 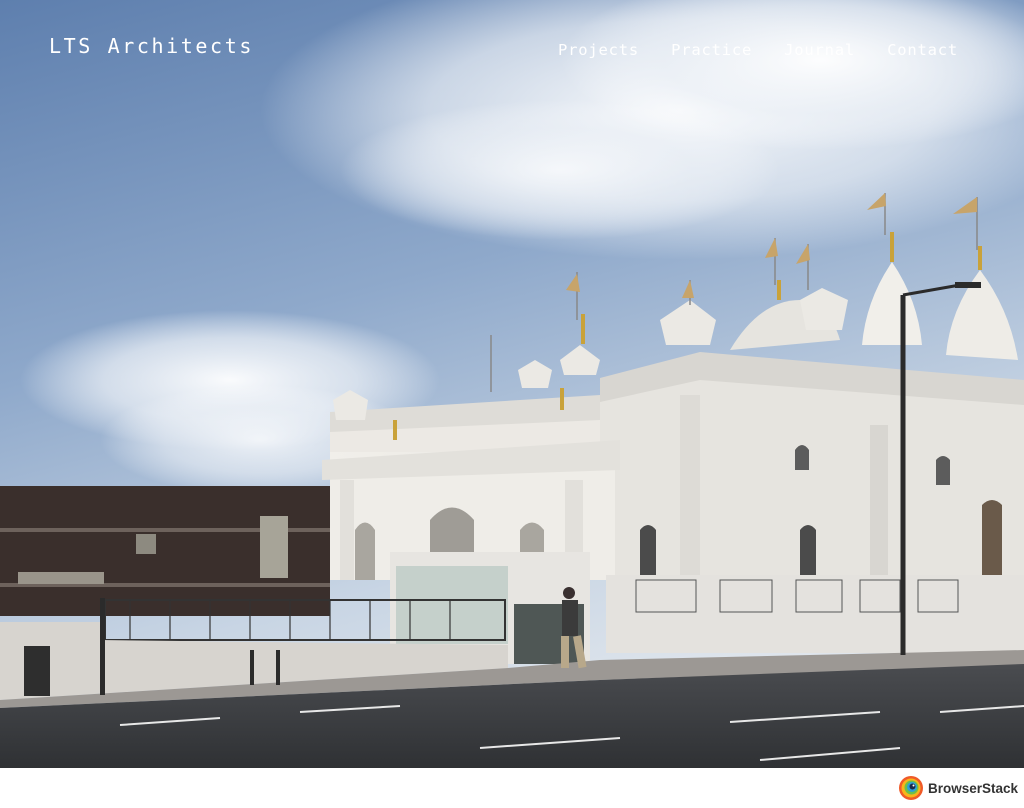 What do you see at coordinates (819, 50) in the screenshot?
I see `nav-item-journal: Journal` at bounding box center [819, 50].